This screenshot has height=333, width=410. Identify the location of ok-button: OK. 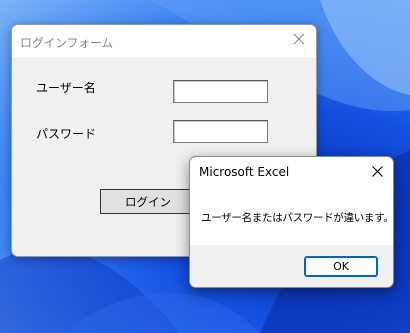
(341, 266).